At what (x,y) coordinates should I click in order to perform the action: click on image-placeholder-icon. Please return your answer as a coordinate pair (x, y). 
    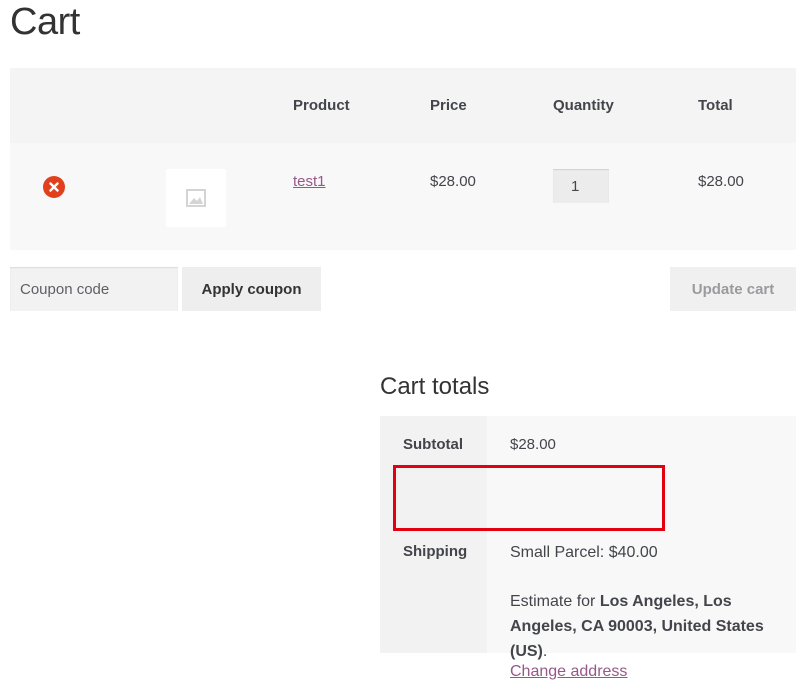
    Looking at the image, I should click on (196, 198).